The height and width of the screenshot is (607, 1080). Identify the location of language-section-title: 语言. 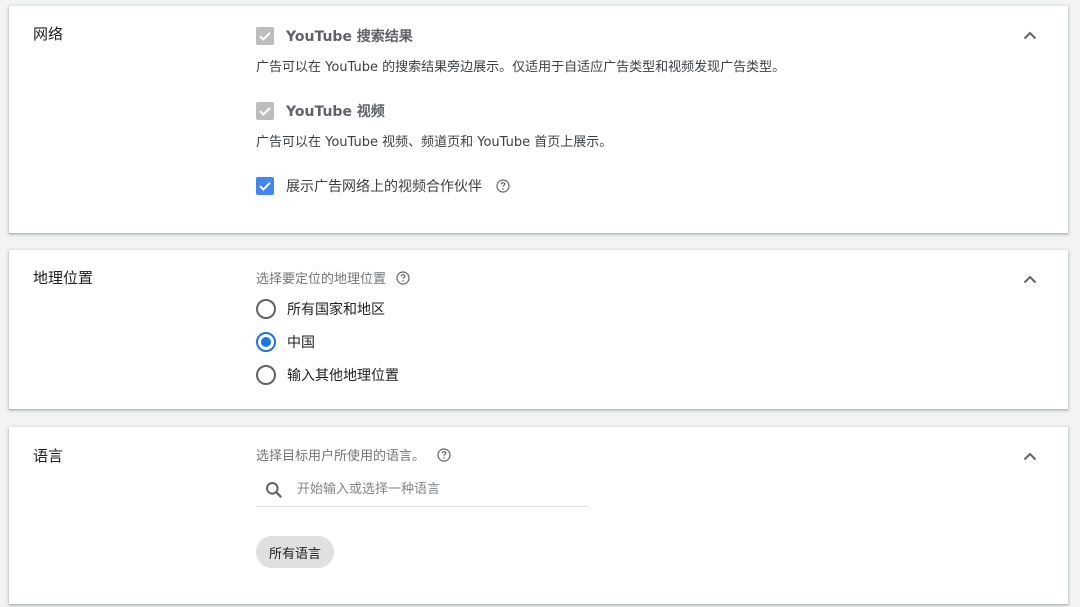
(48, 456).